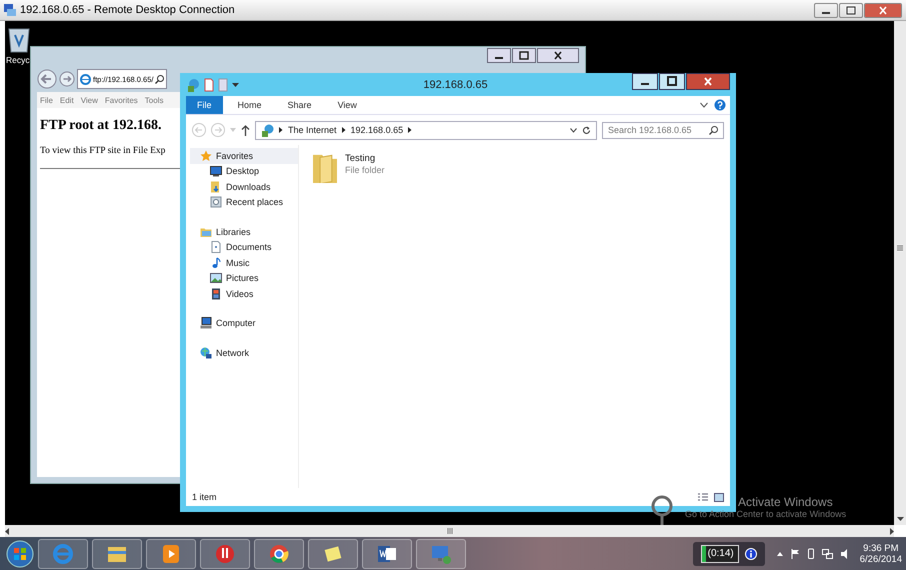 This screenshot has height=570, width=906. Describe the element at coordinates (765, 514) in the screenshot. I see `activation-message: Go to Action Center to activate Windows` at that location.